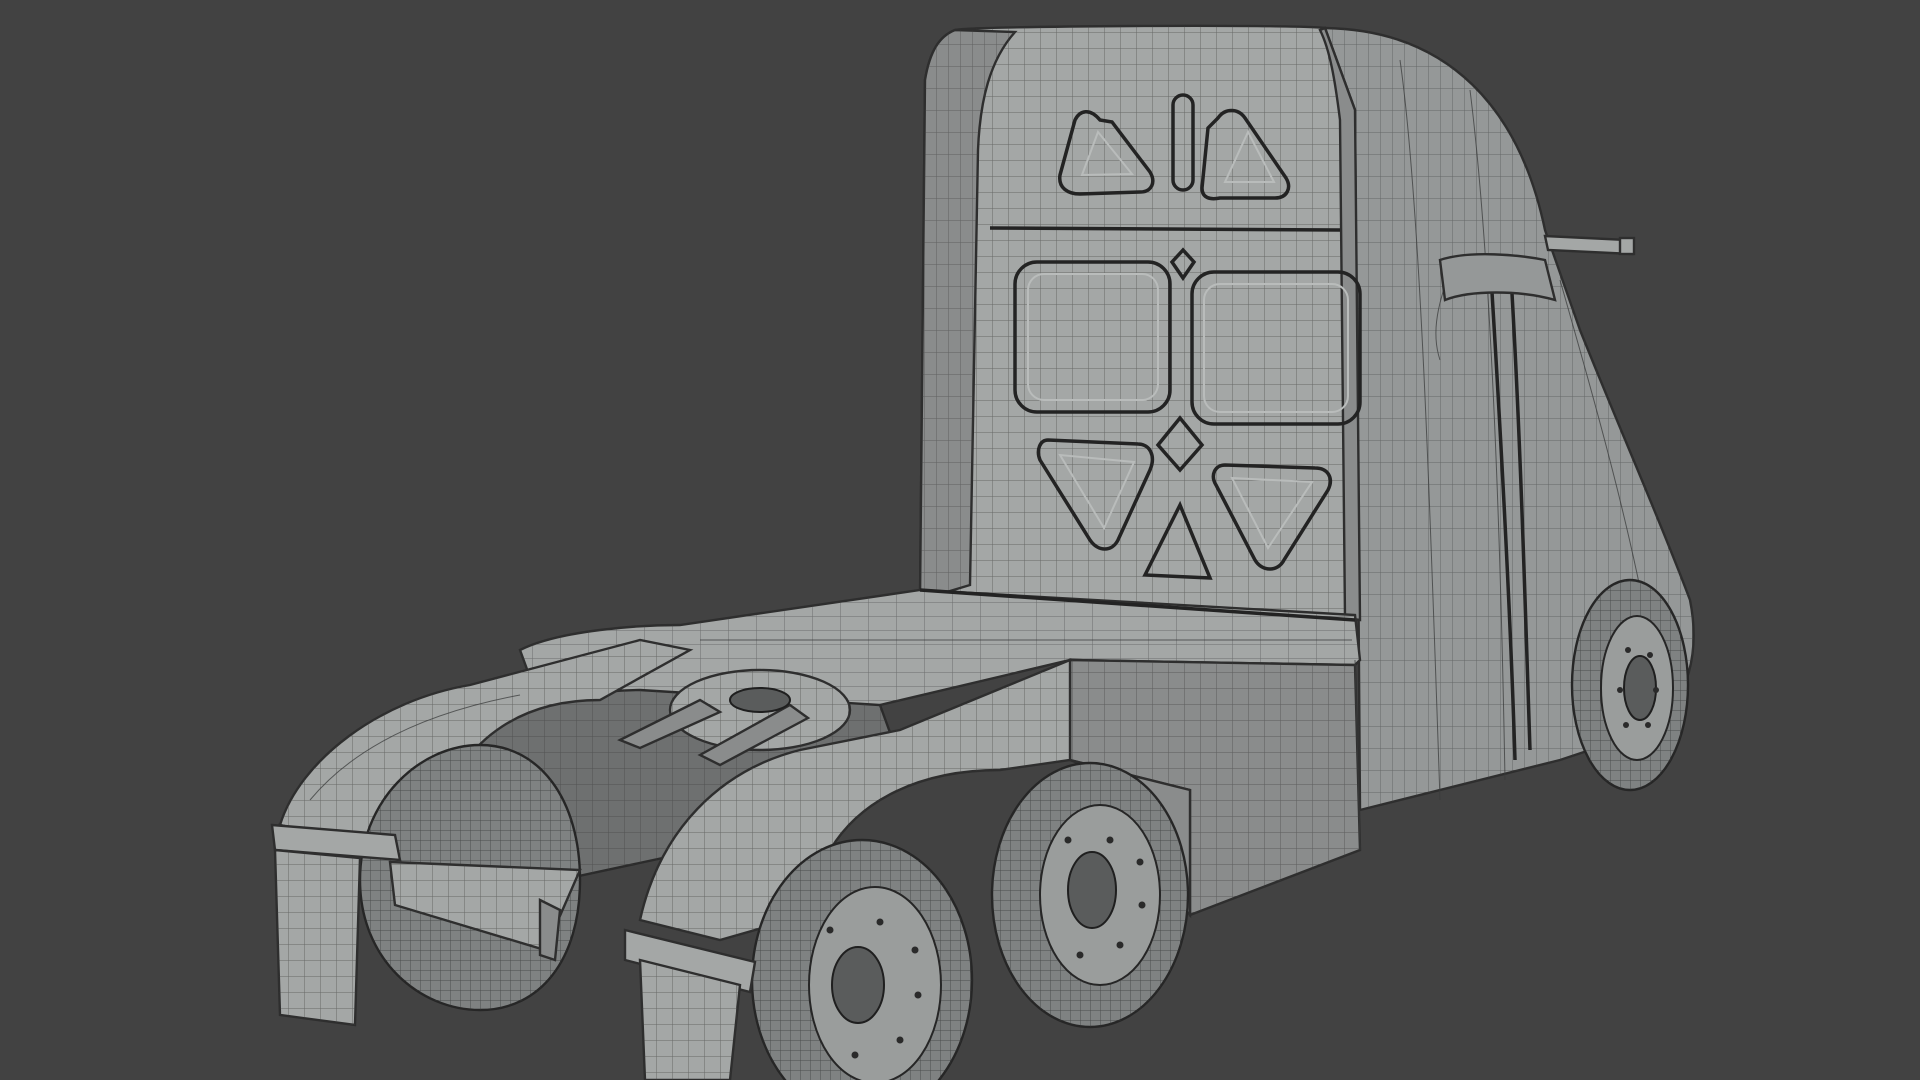  I want to click on mirror-arm, so click(1589, 245).